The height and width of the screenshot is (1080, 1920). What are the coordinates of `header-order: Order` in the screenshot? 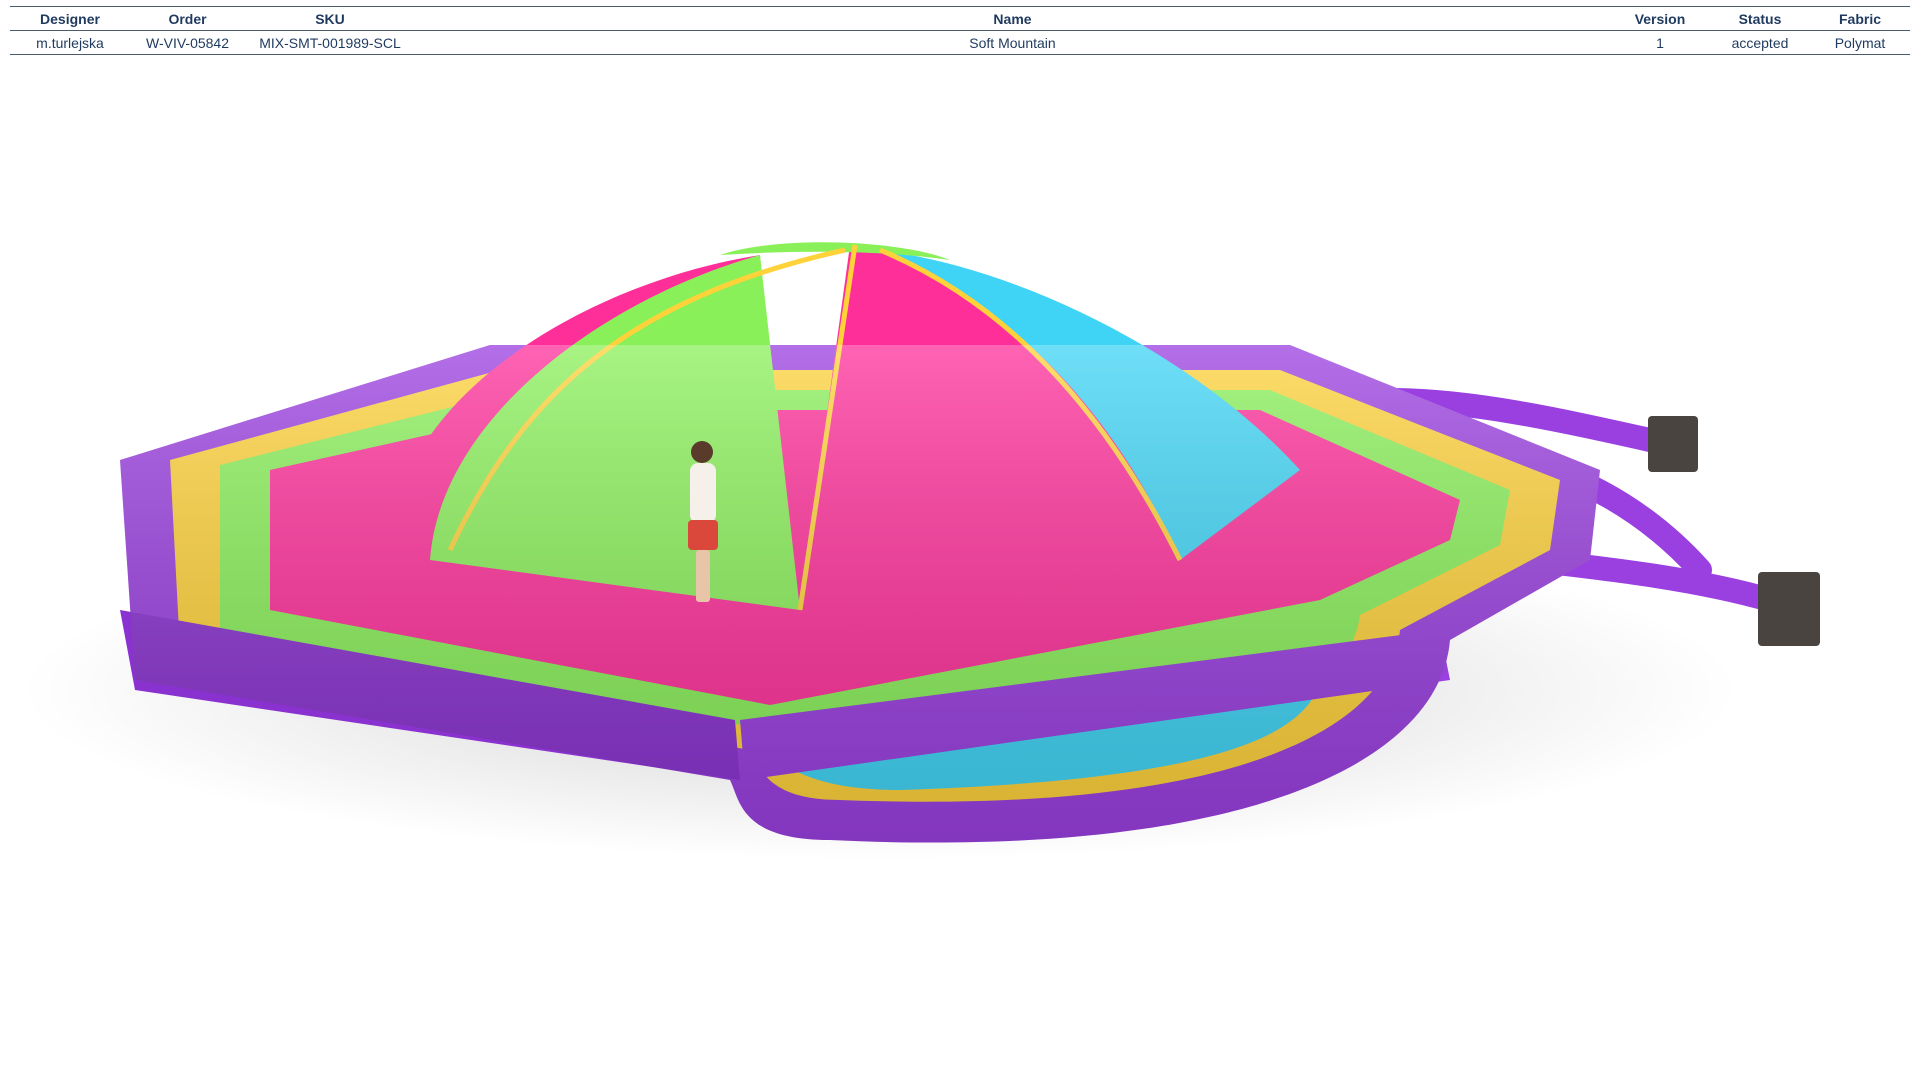 It's located at (187, 18).